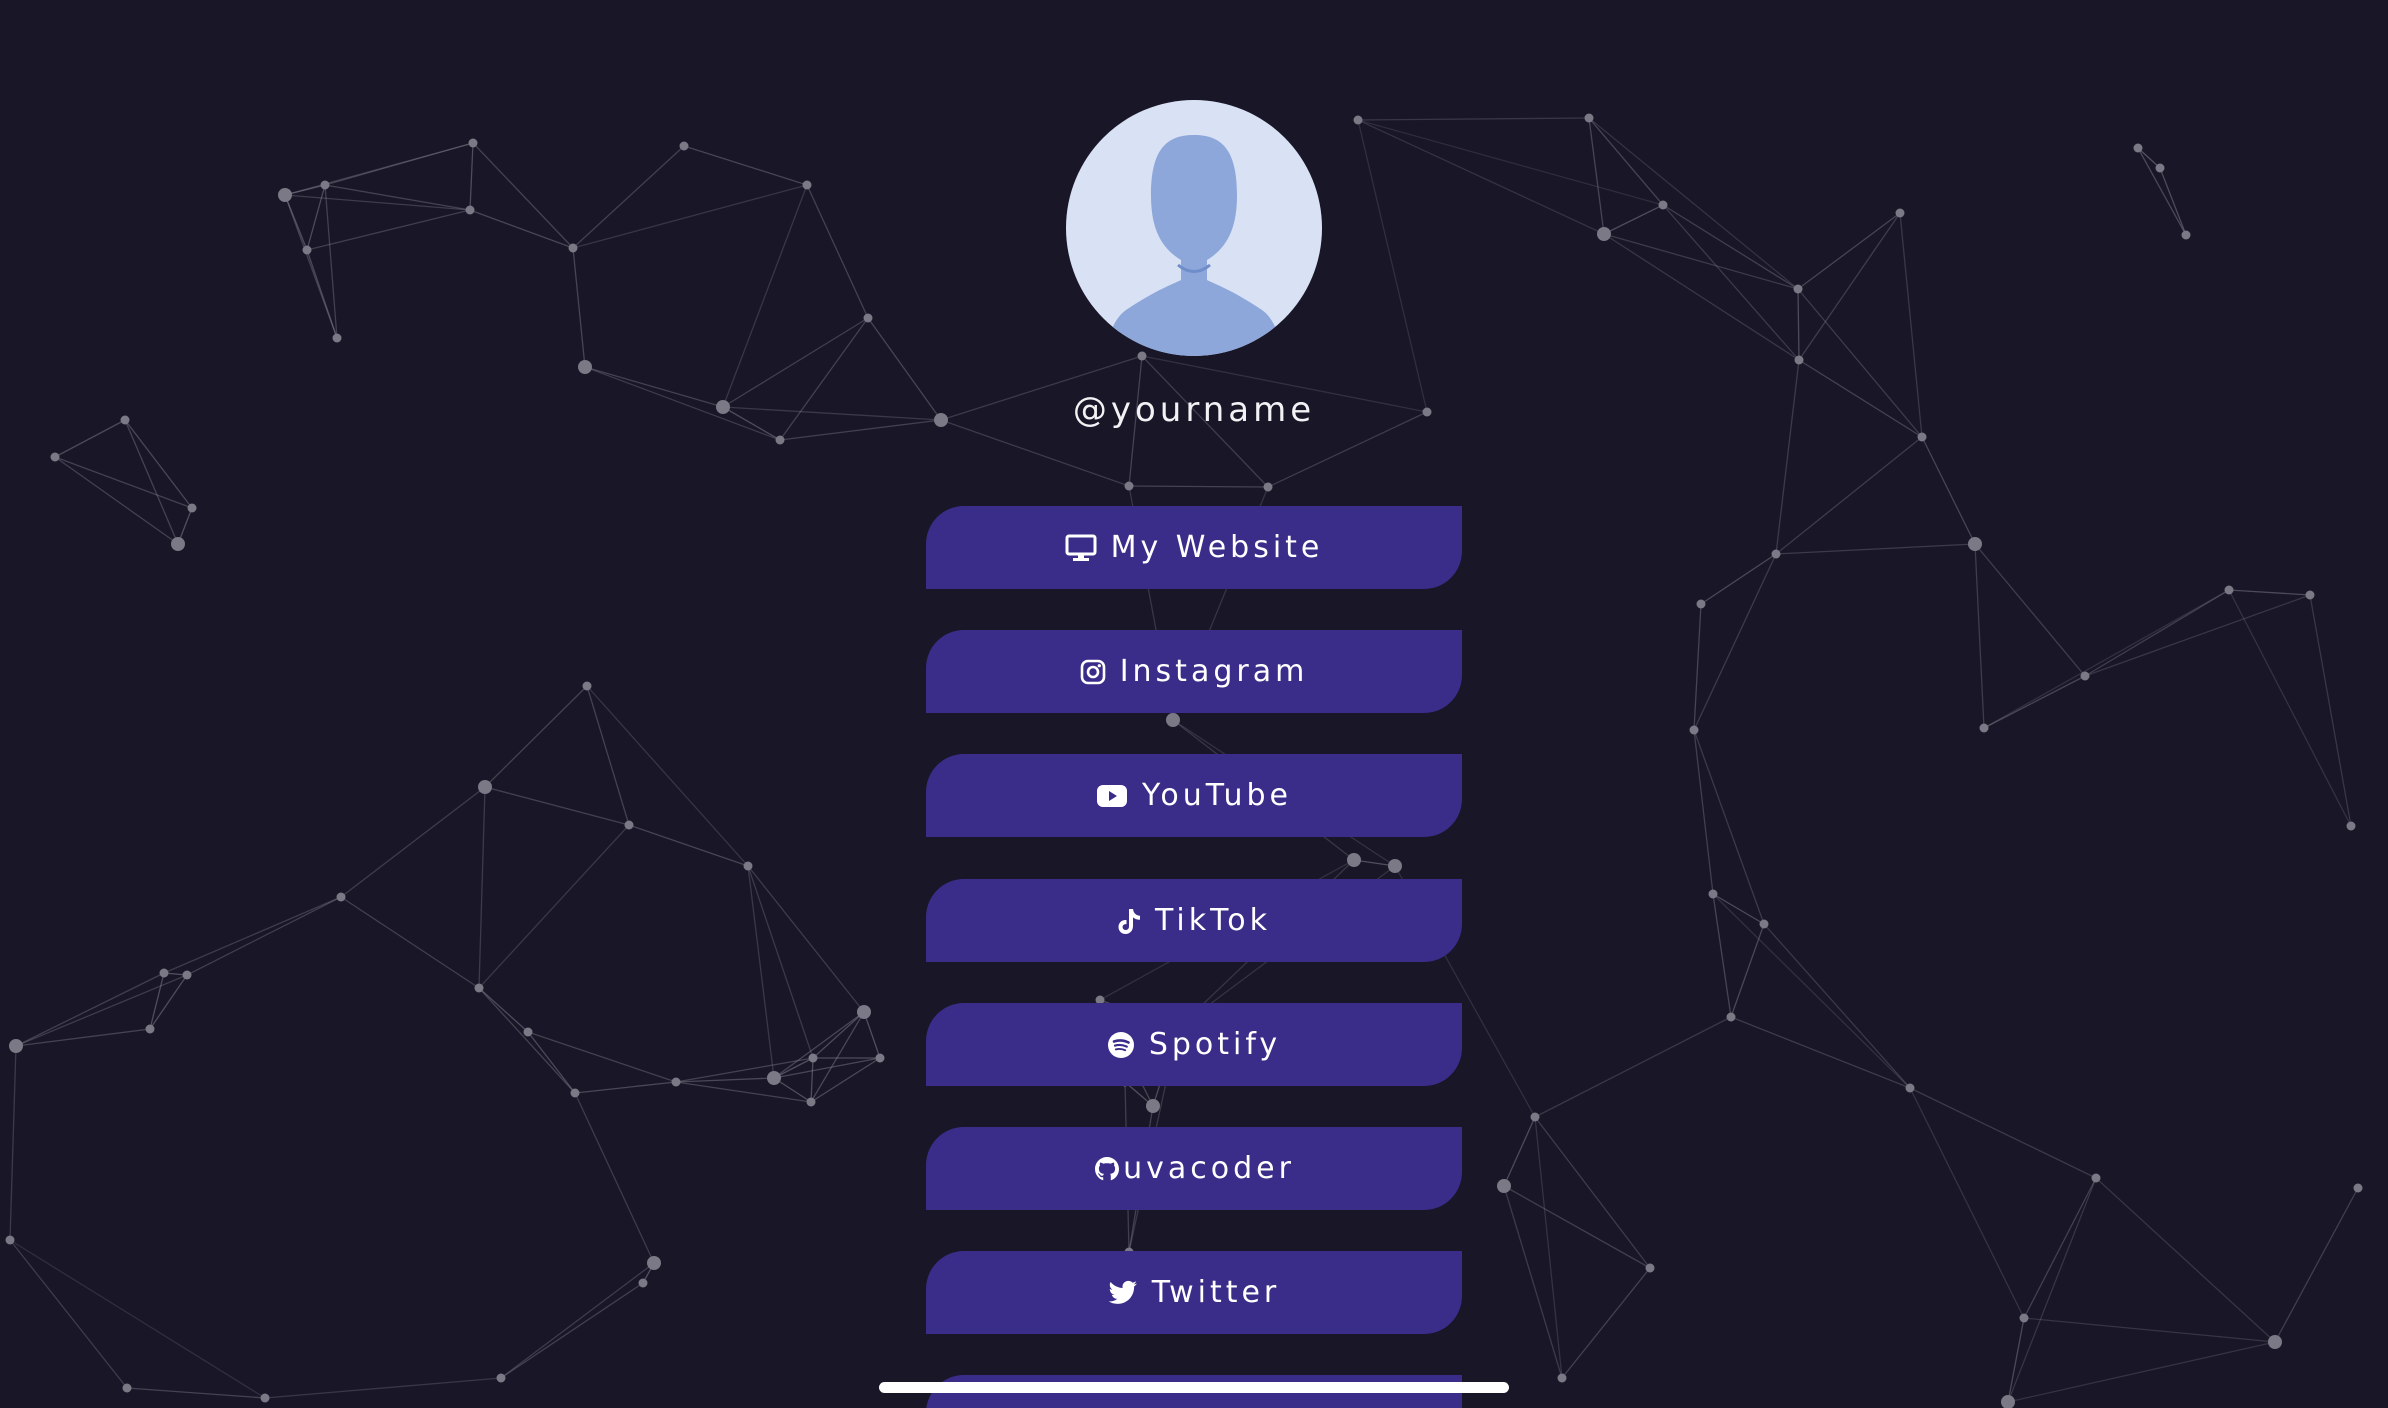 The height and width of the screenshot is (1408, 2388). I want to click on link-button-spotify: Spotify, so click(1194, 1044).